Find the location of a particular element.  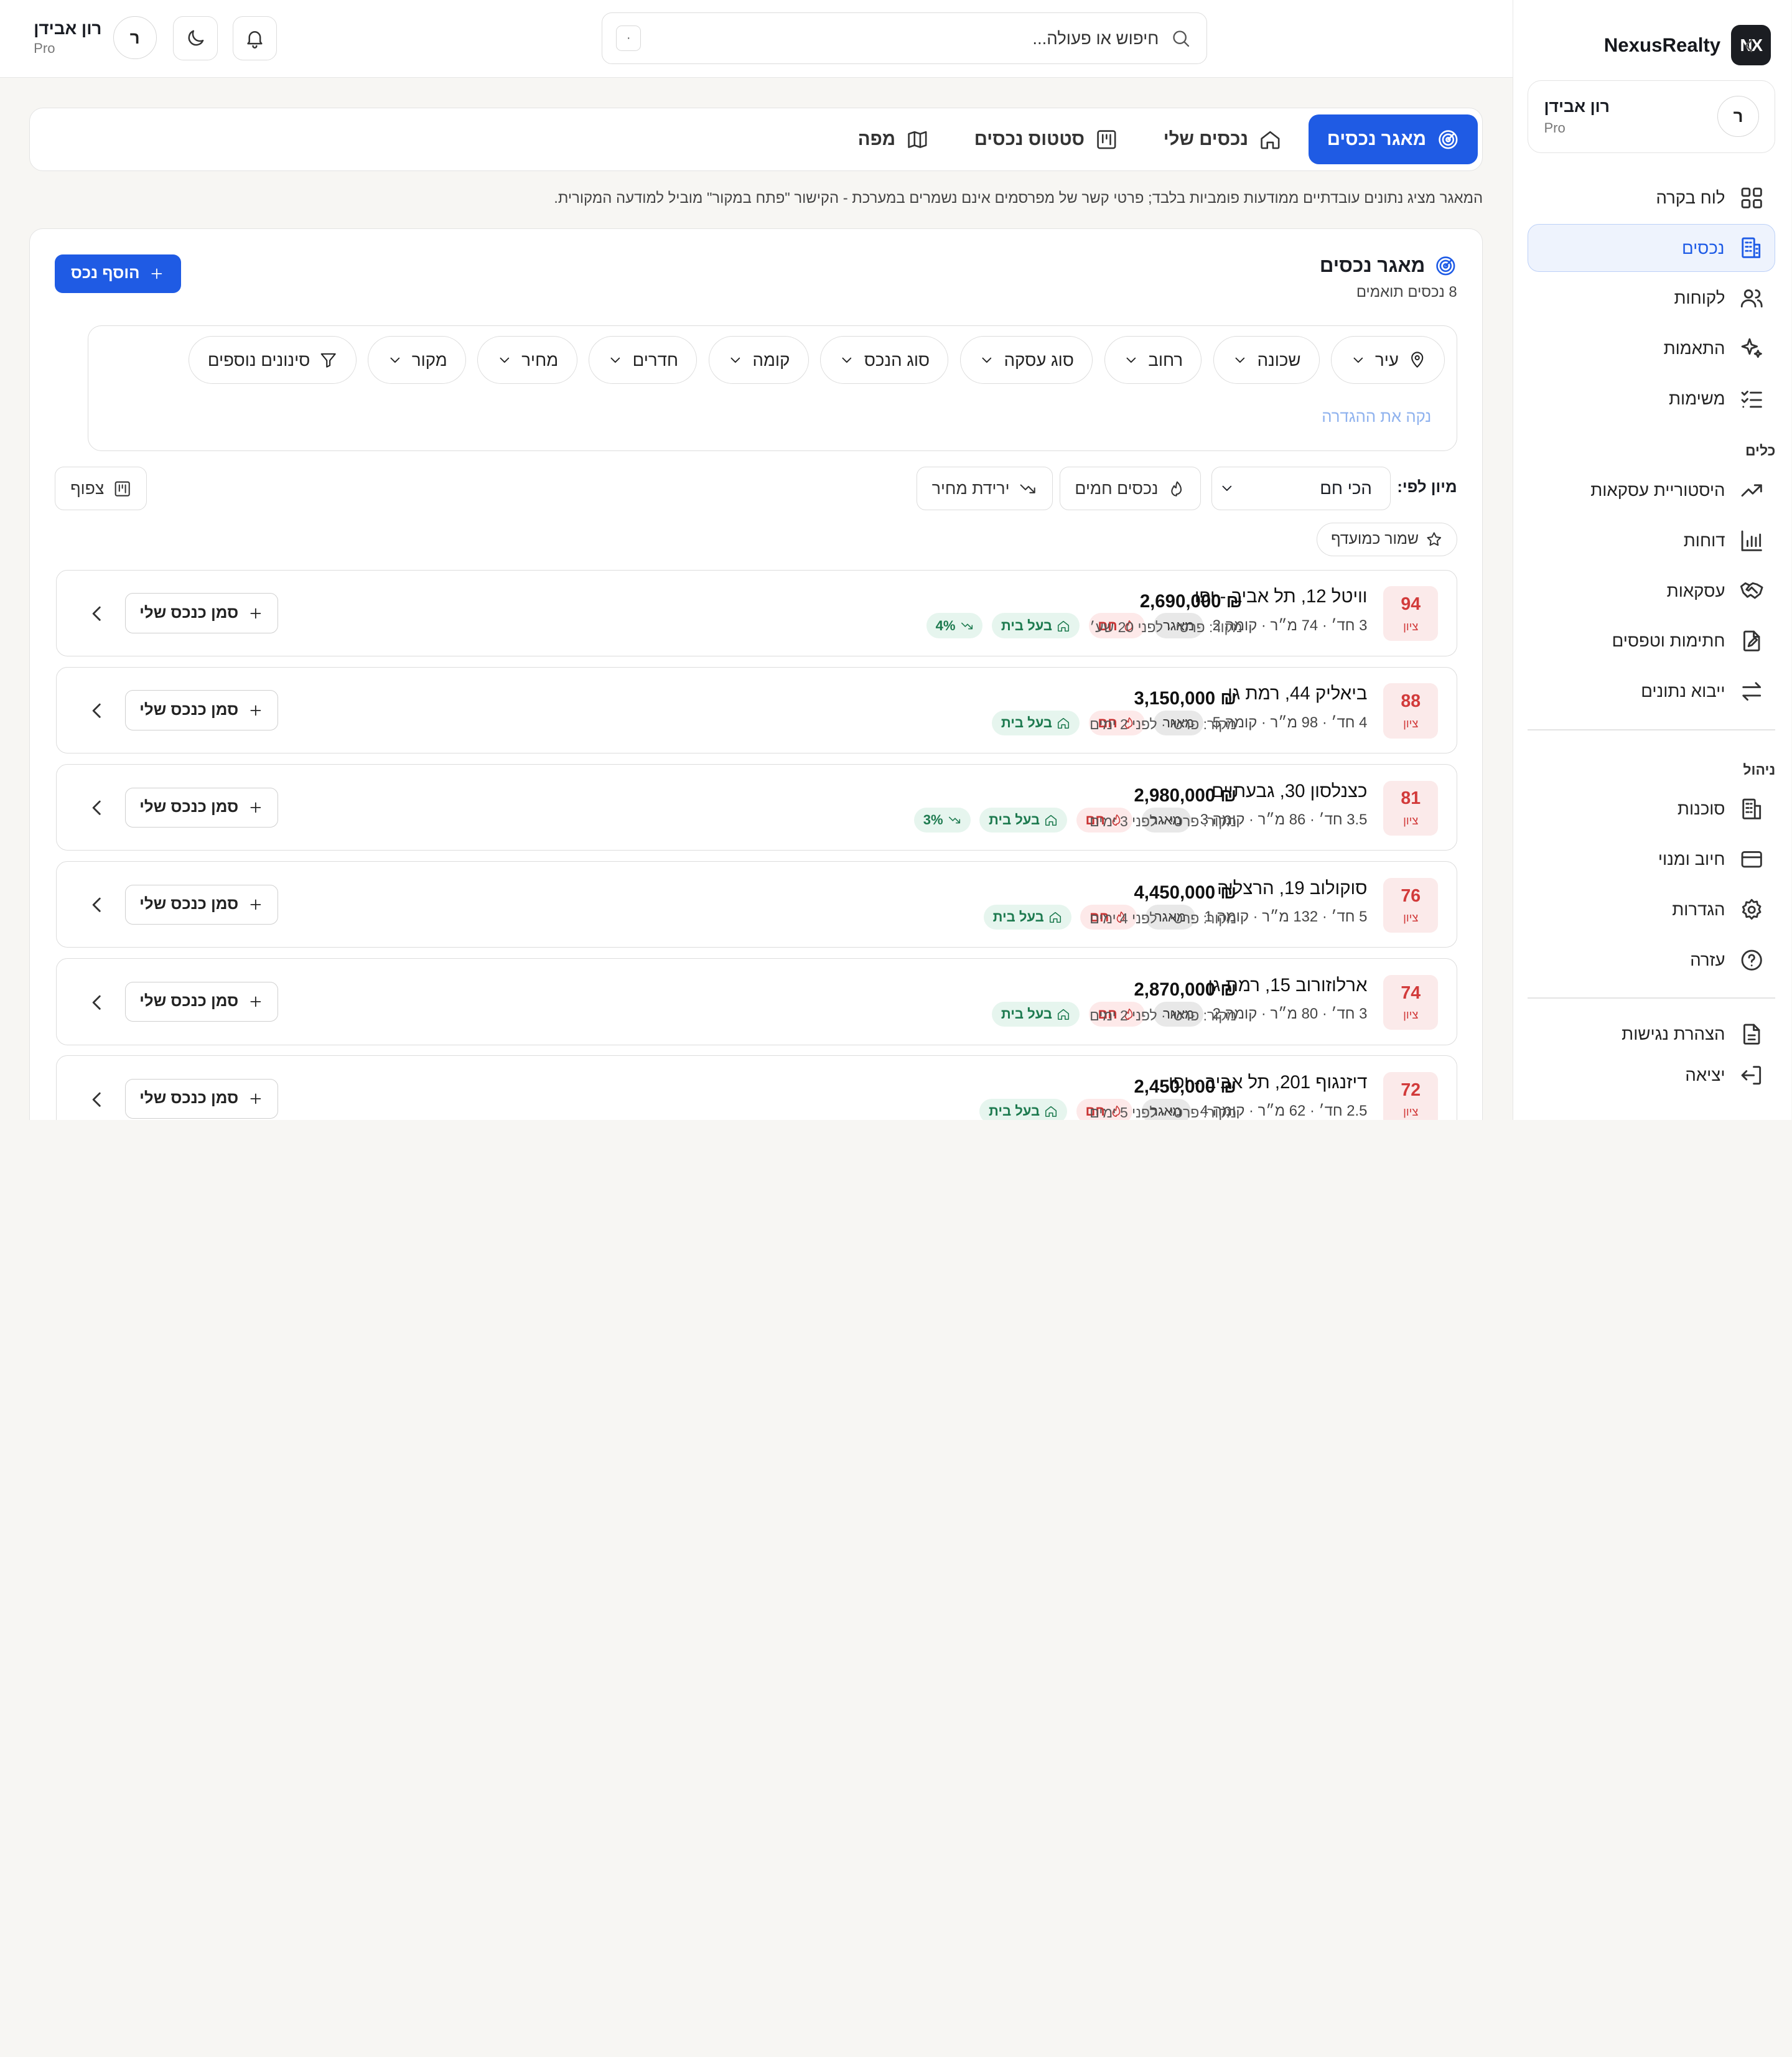

listing-source: מקור: פרטי · לפני 4 ימים is located at coordinates (1164, 918).